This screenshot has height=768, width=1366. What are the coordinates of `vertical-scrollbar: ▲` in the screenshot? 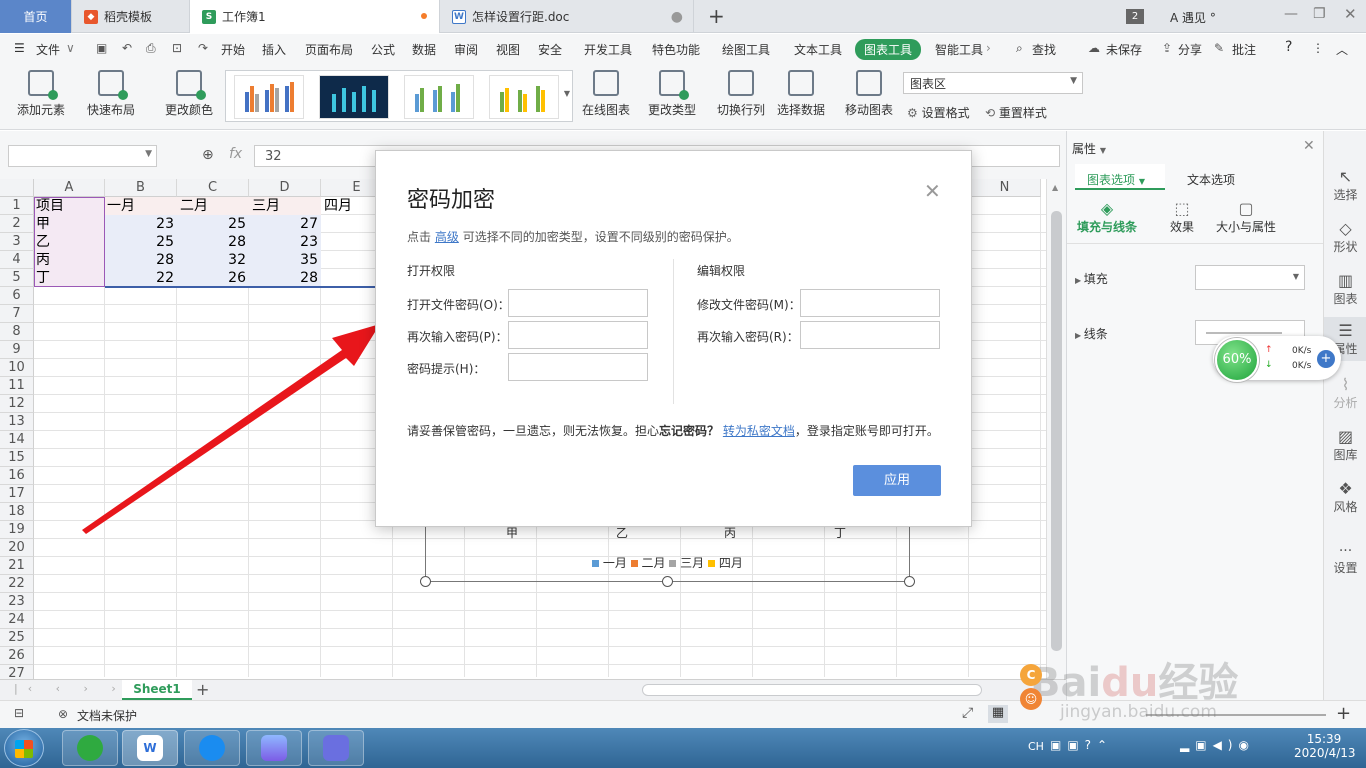 It's located at (1056, 429).